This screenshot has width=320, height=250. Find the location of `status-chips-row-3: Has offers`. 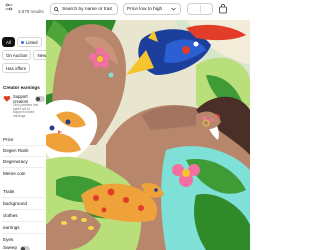

status-chips-row-3: Has offers is located at coordinates (16, 68).